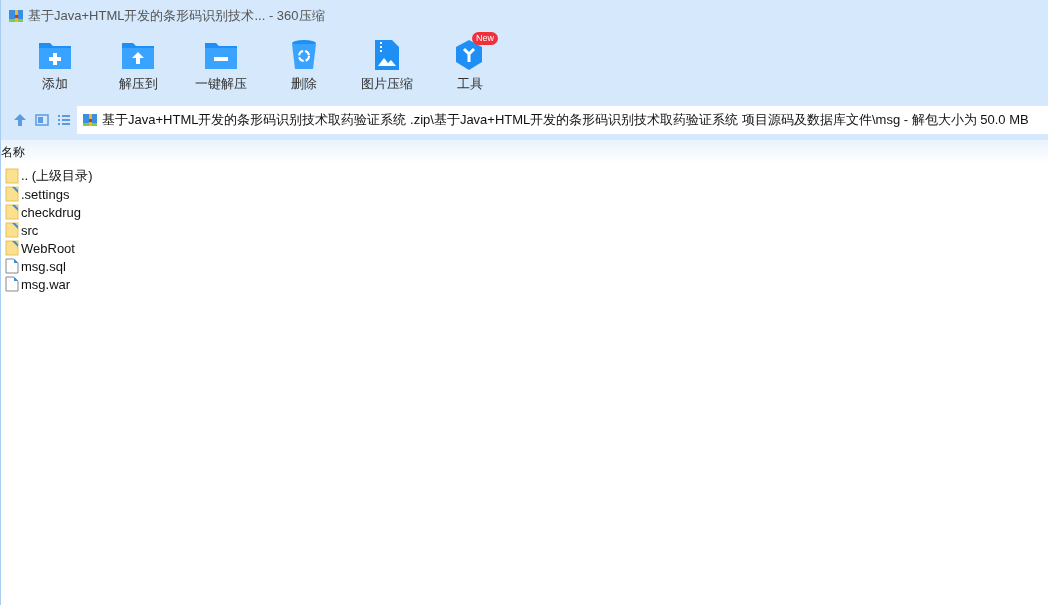 The height and width of the screenshot is (605, 1048). What do you see at coordinates (51, 212) in the screenshot?
I see `file-name: checkdrug` at bounding box center [51, 212].